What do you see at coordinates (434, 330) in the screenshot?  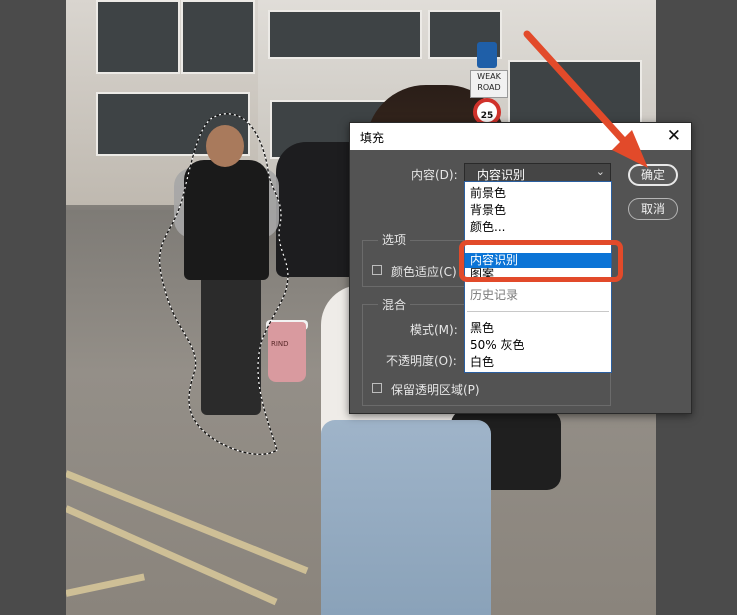 I see `mode-label: 模式(M):` at bounding box center [434, 330].